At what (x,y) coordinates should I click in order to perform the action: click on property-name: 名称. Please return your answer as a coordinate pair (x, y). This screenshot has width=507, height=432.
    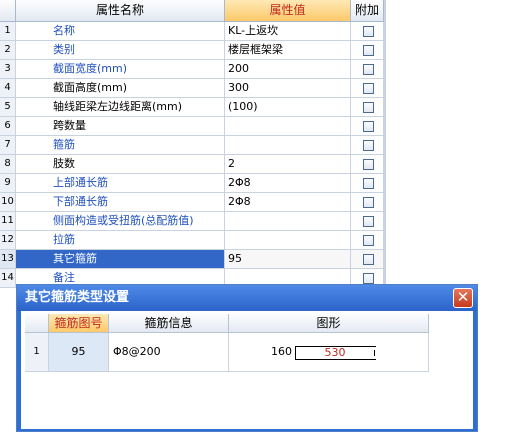
    Looking at the image, I should click on (120, 31).